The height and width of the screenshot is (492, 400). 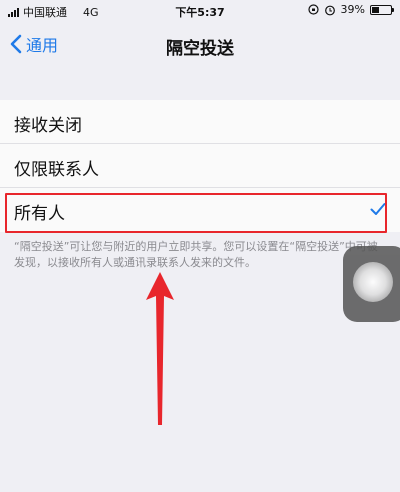 I want to click on battery-fill, so click(x=376, y=9).